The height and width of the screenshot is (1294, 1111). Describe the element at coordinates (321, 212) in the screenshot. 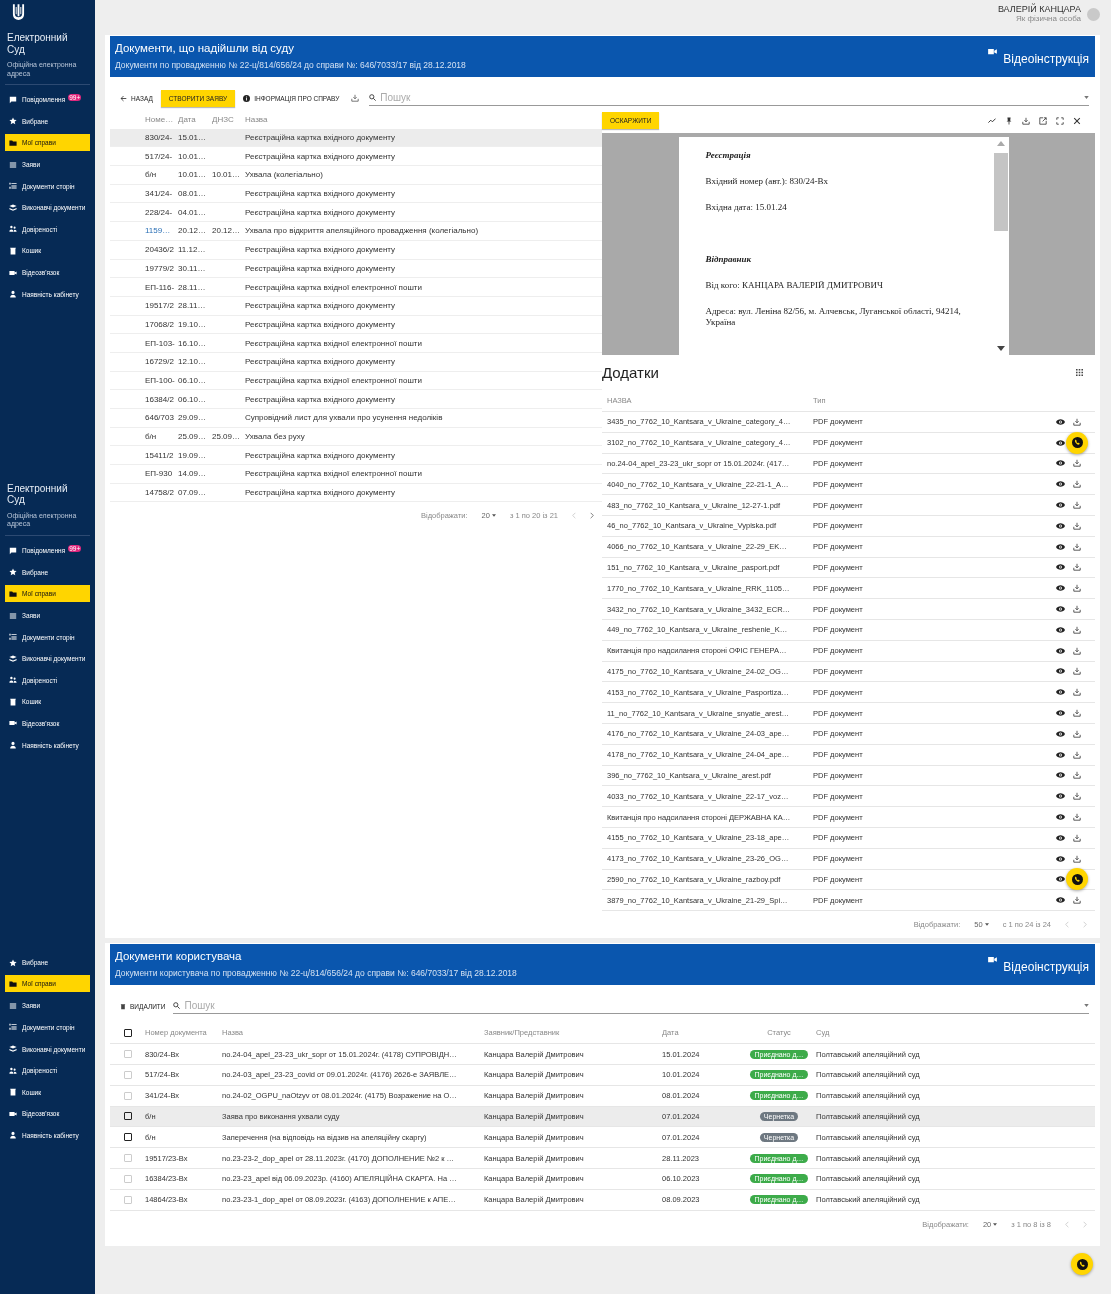

I see `table-cell-text: Реєстраційна картка вхідного документу` at that location.